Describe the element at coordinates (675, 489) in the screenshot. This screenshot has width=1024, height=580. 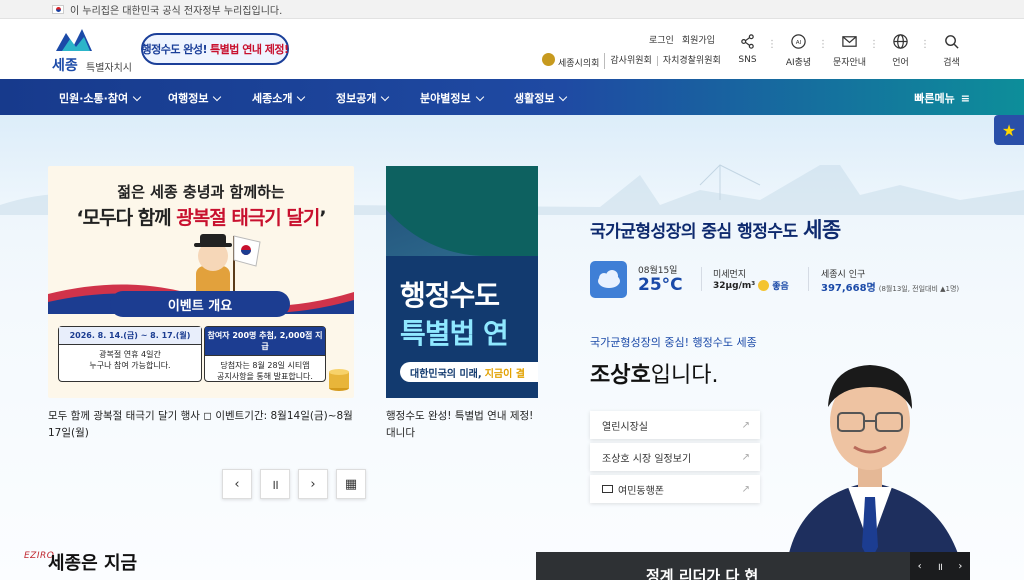
I see `yeomin-phone-link: 여민동행폰` at that location.